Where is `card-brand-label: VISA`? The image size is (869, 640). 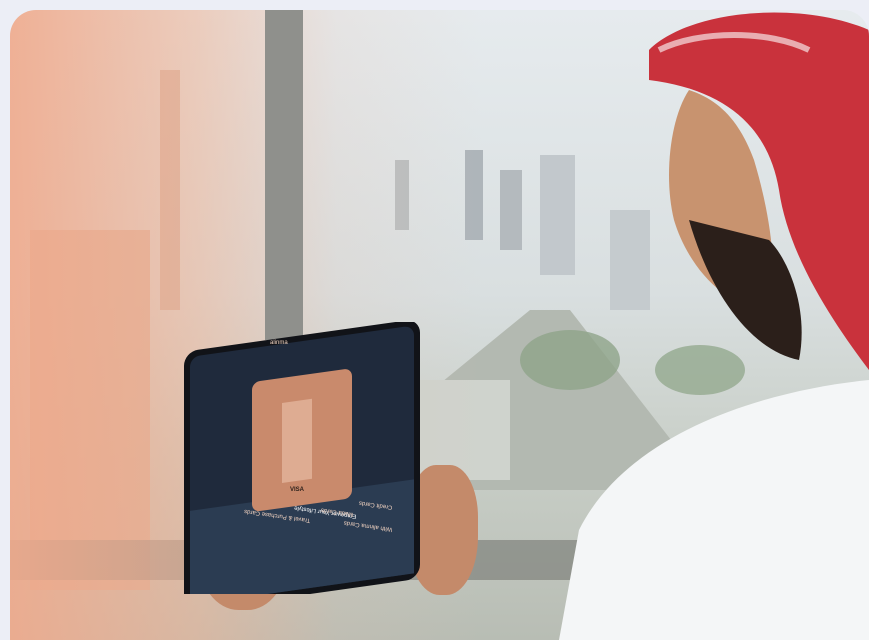
card-brand-label: VISA is located at coordinates (297, 490).